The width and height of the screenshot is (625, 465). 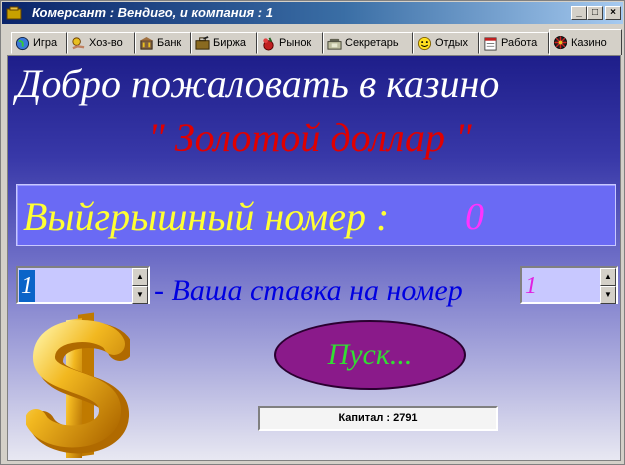 What do you see at coordinates (206, 216) in the screenshot?
I see `winning-number-label: Выйгрышный номер :` at bounding box center [206, 216].